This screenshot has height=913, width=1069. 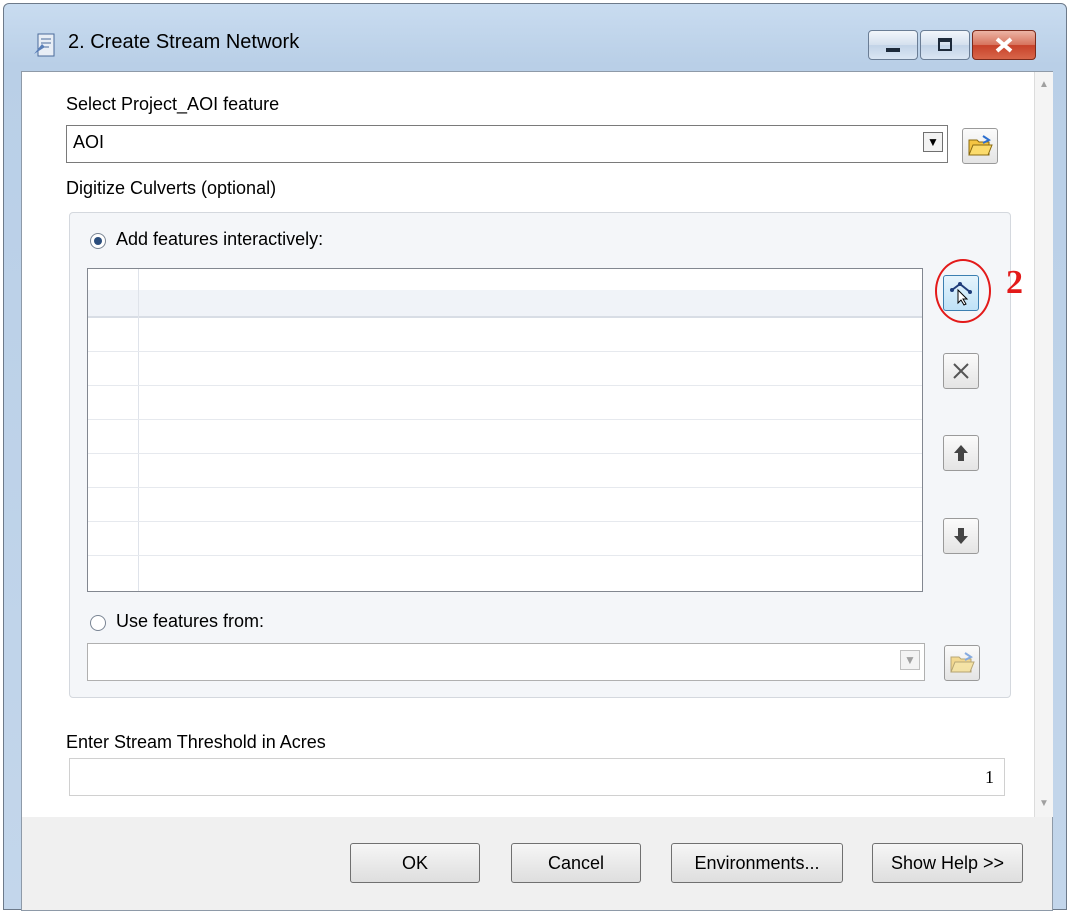 I want to click on annotation-number: 2, so click(x=1014, y=282).